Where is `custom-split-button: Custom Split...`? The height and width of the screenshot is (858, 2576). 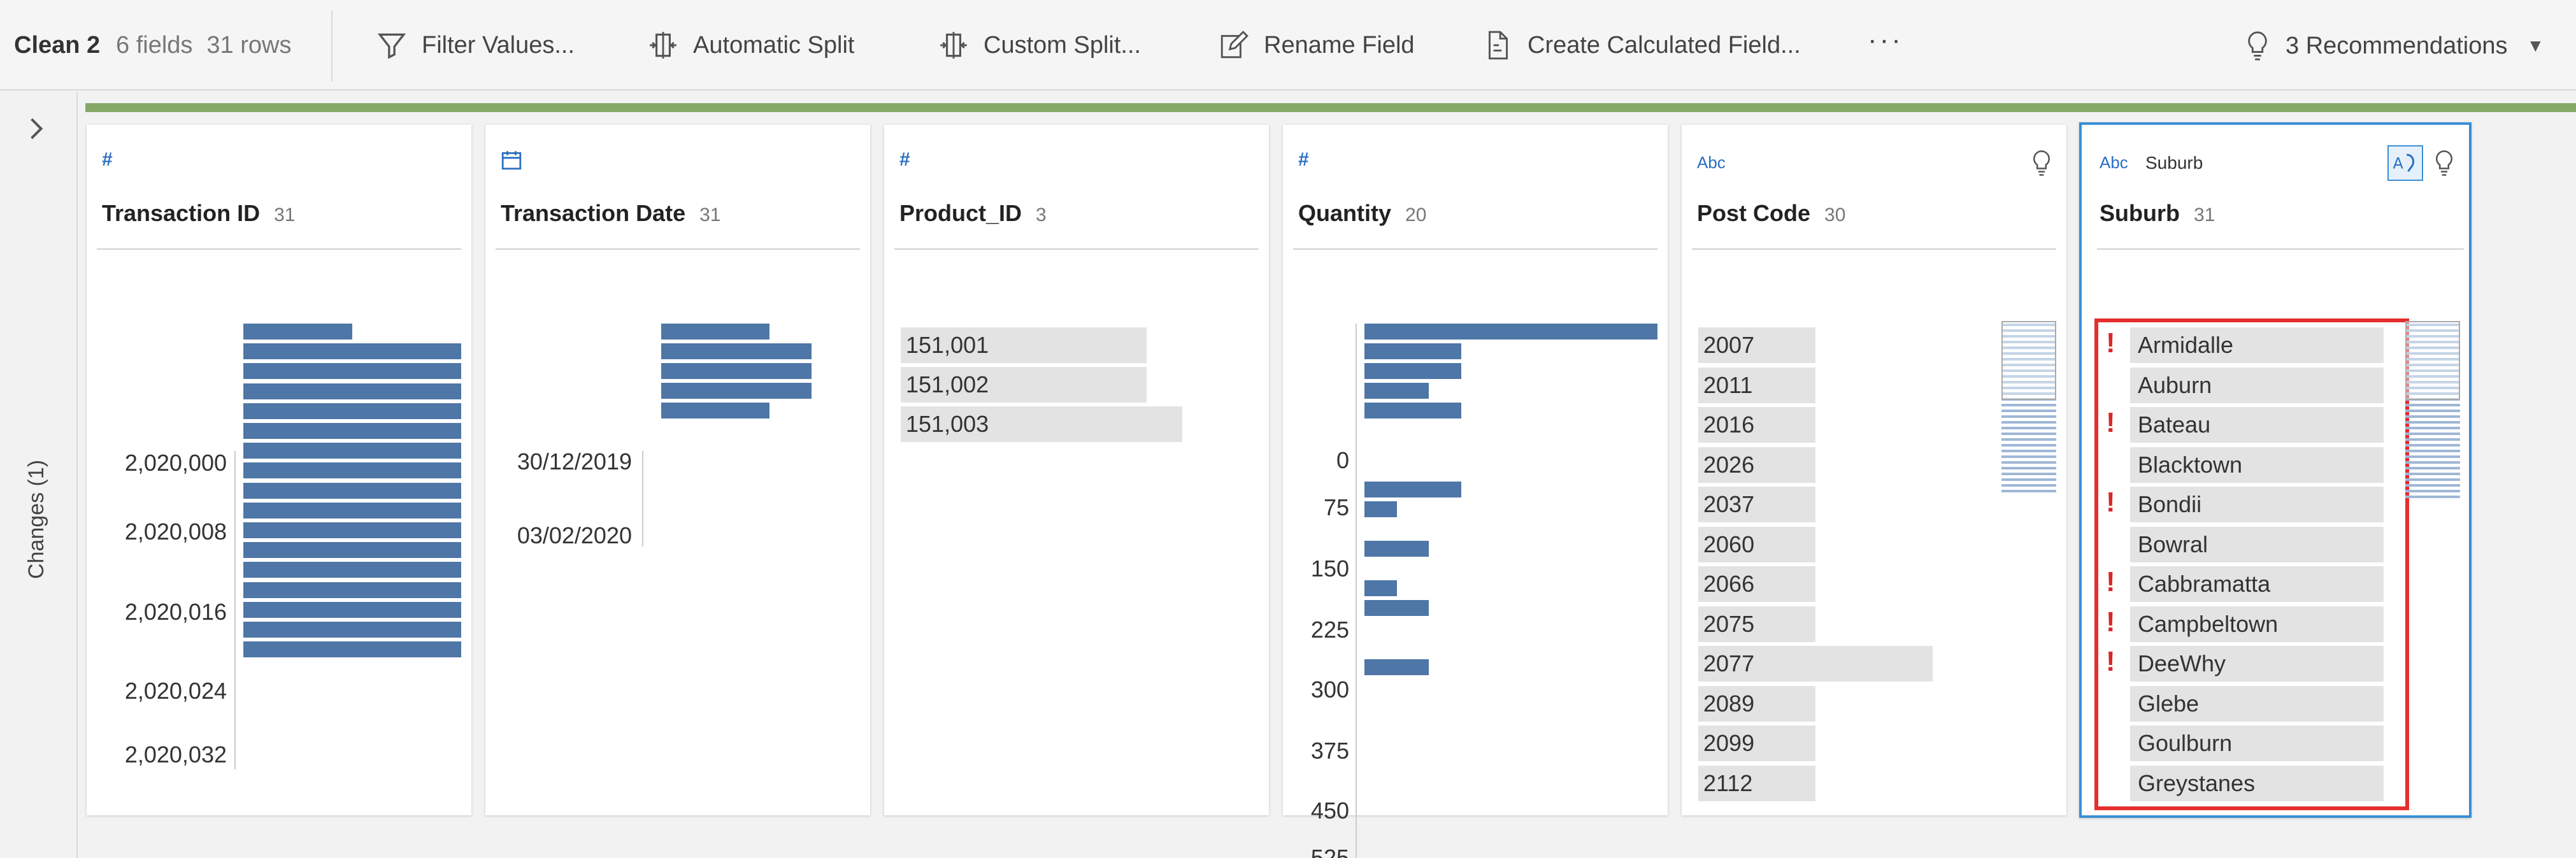 custom-split-button: Custom Split... is located at coordinates (1040, 45).